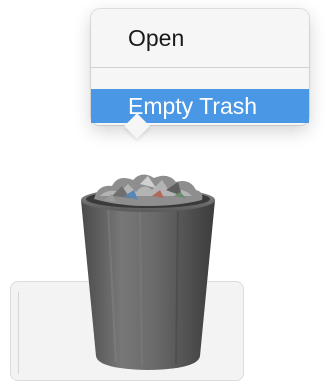 Image resolution: width=331 pixels, height=381 pixels. Describe the element at coordinates (18, 333) in the screenshot. I see `panel-divider` at that location.